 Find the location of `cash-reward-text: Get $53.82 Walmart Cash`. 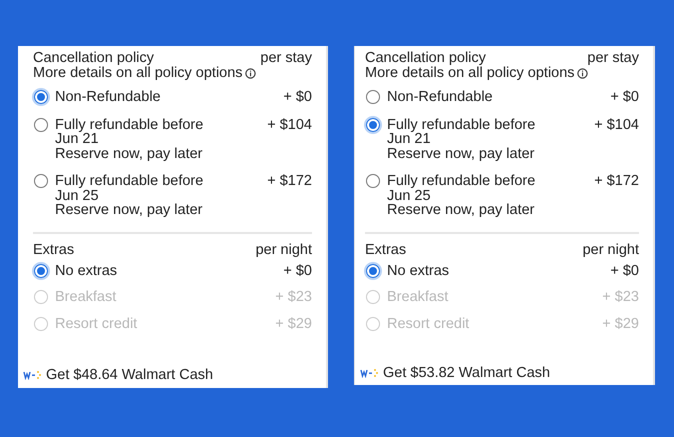

cash-reward-text: Get $53.82 Walmart Cash is located at coordinates (466, 373).